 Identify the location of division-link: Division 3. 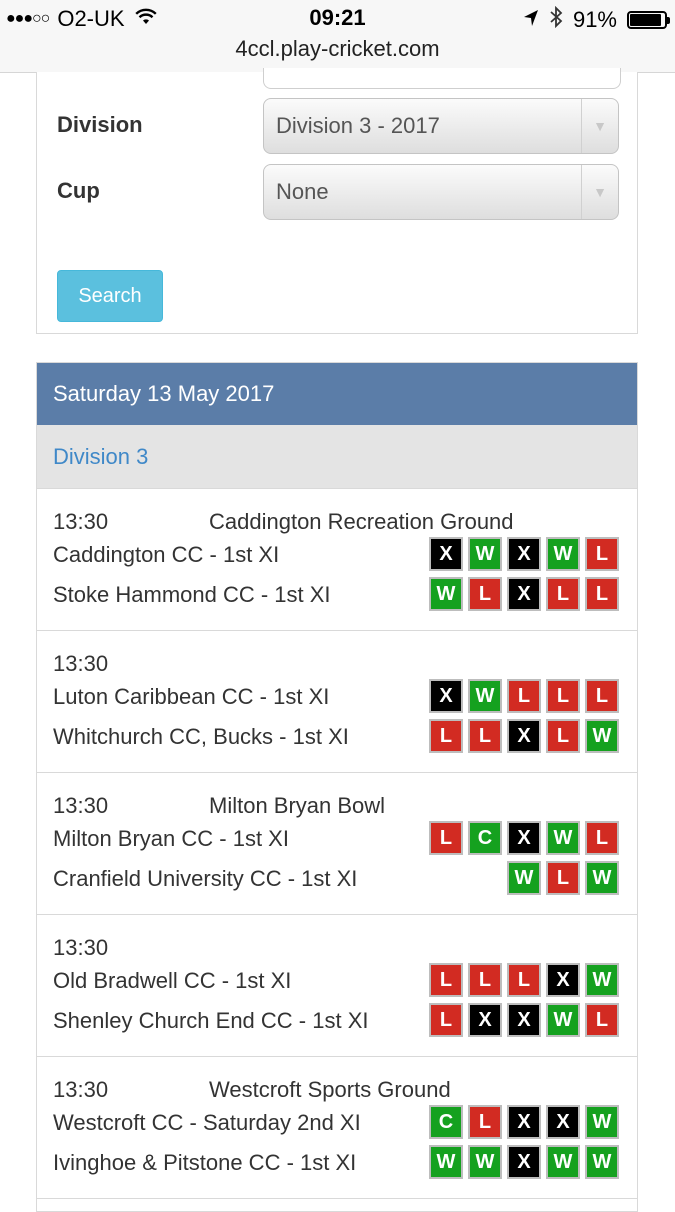
(100, 457).